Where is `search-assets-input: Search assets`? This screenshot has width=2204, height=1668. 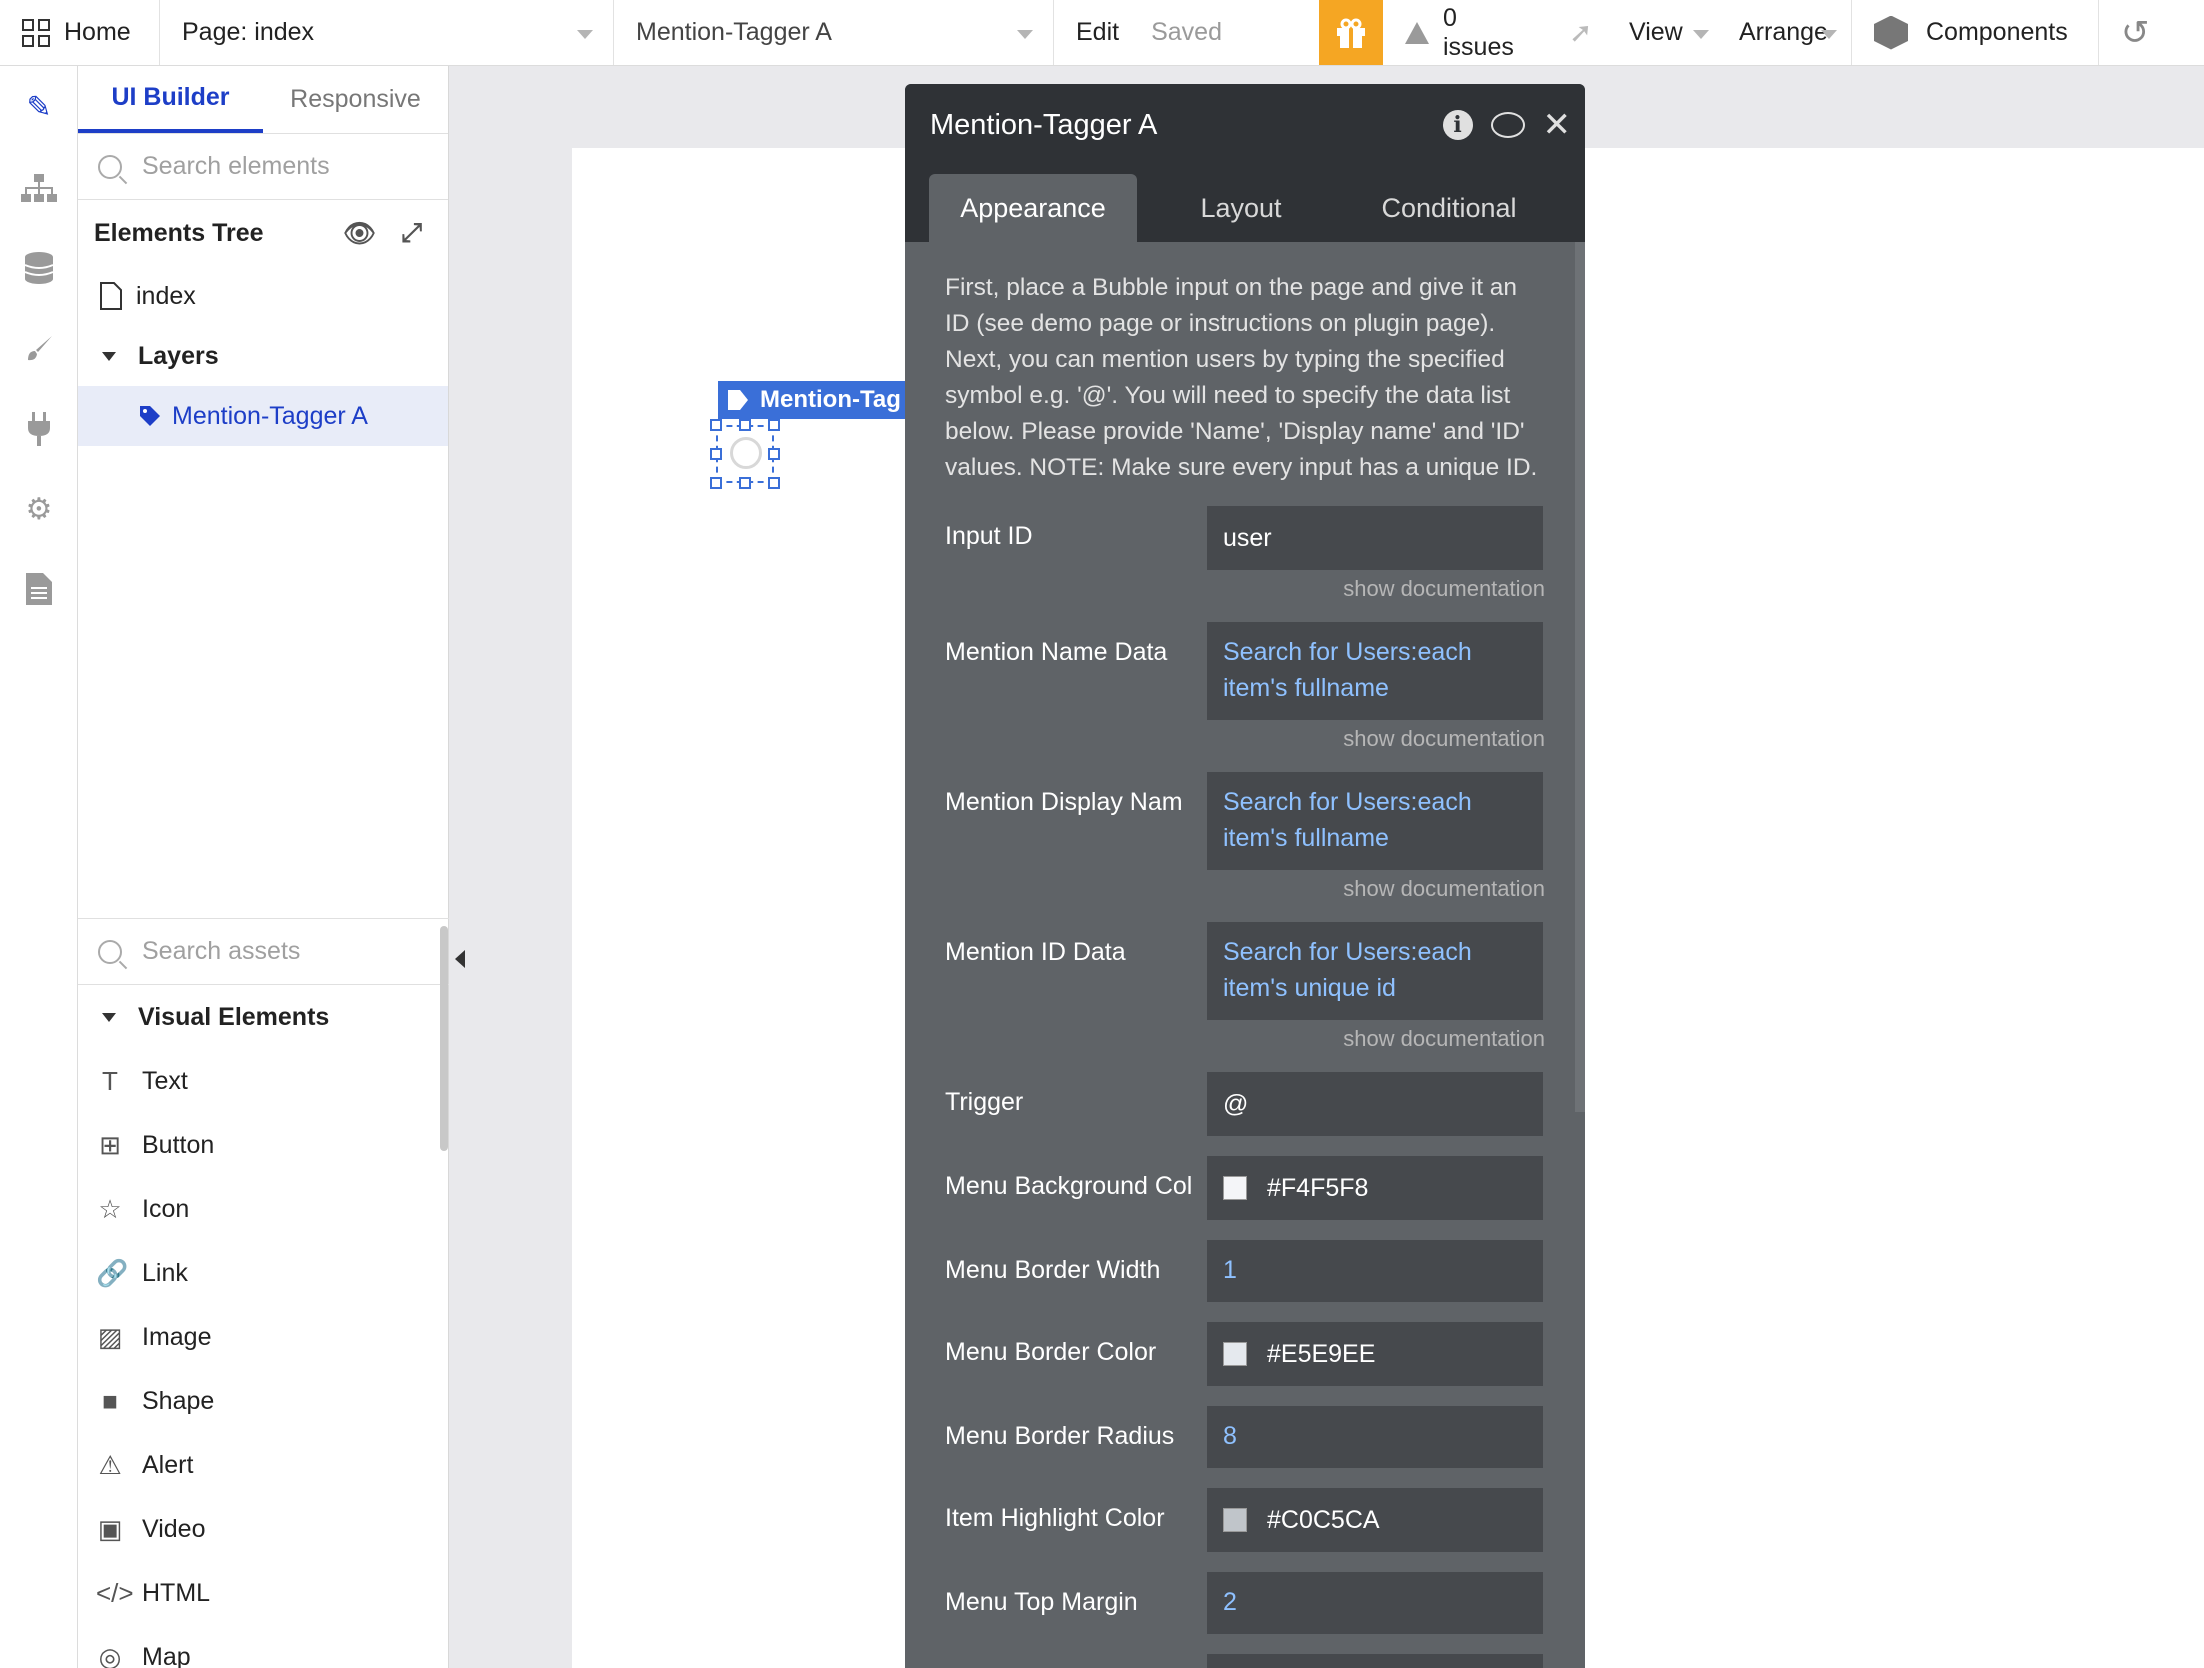
search-assets-input: Search assets is located at coordinates (263, 952).